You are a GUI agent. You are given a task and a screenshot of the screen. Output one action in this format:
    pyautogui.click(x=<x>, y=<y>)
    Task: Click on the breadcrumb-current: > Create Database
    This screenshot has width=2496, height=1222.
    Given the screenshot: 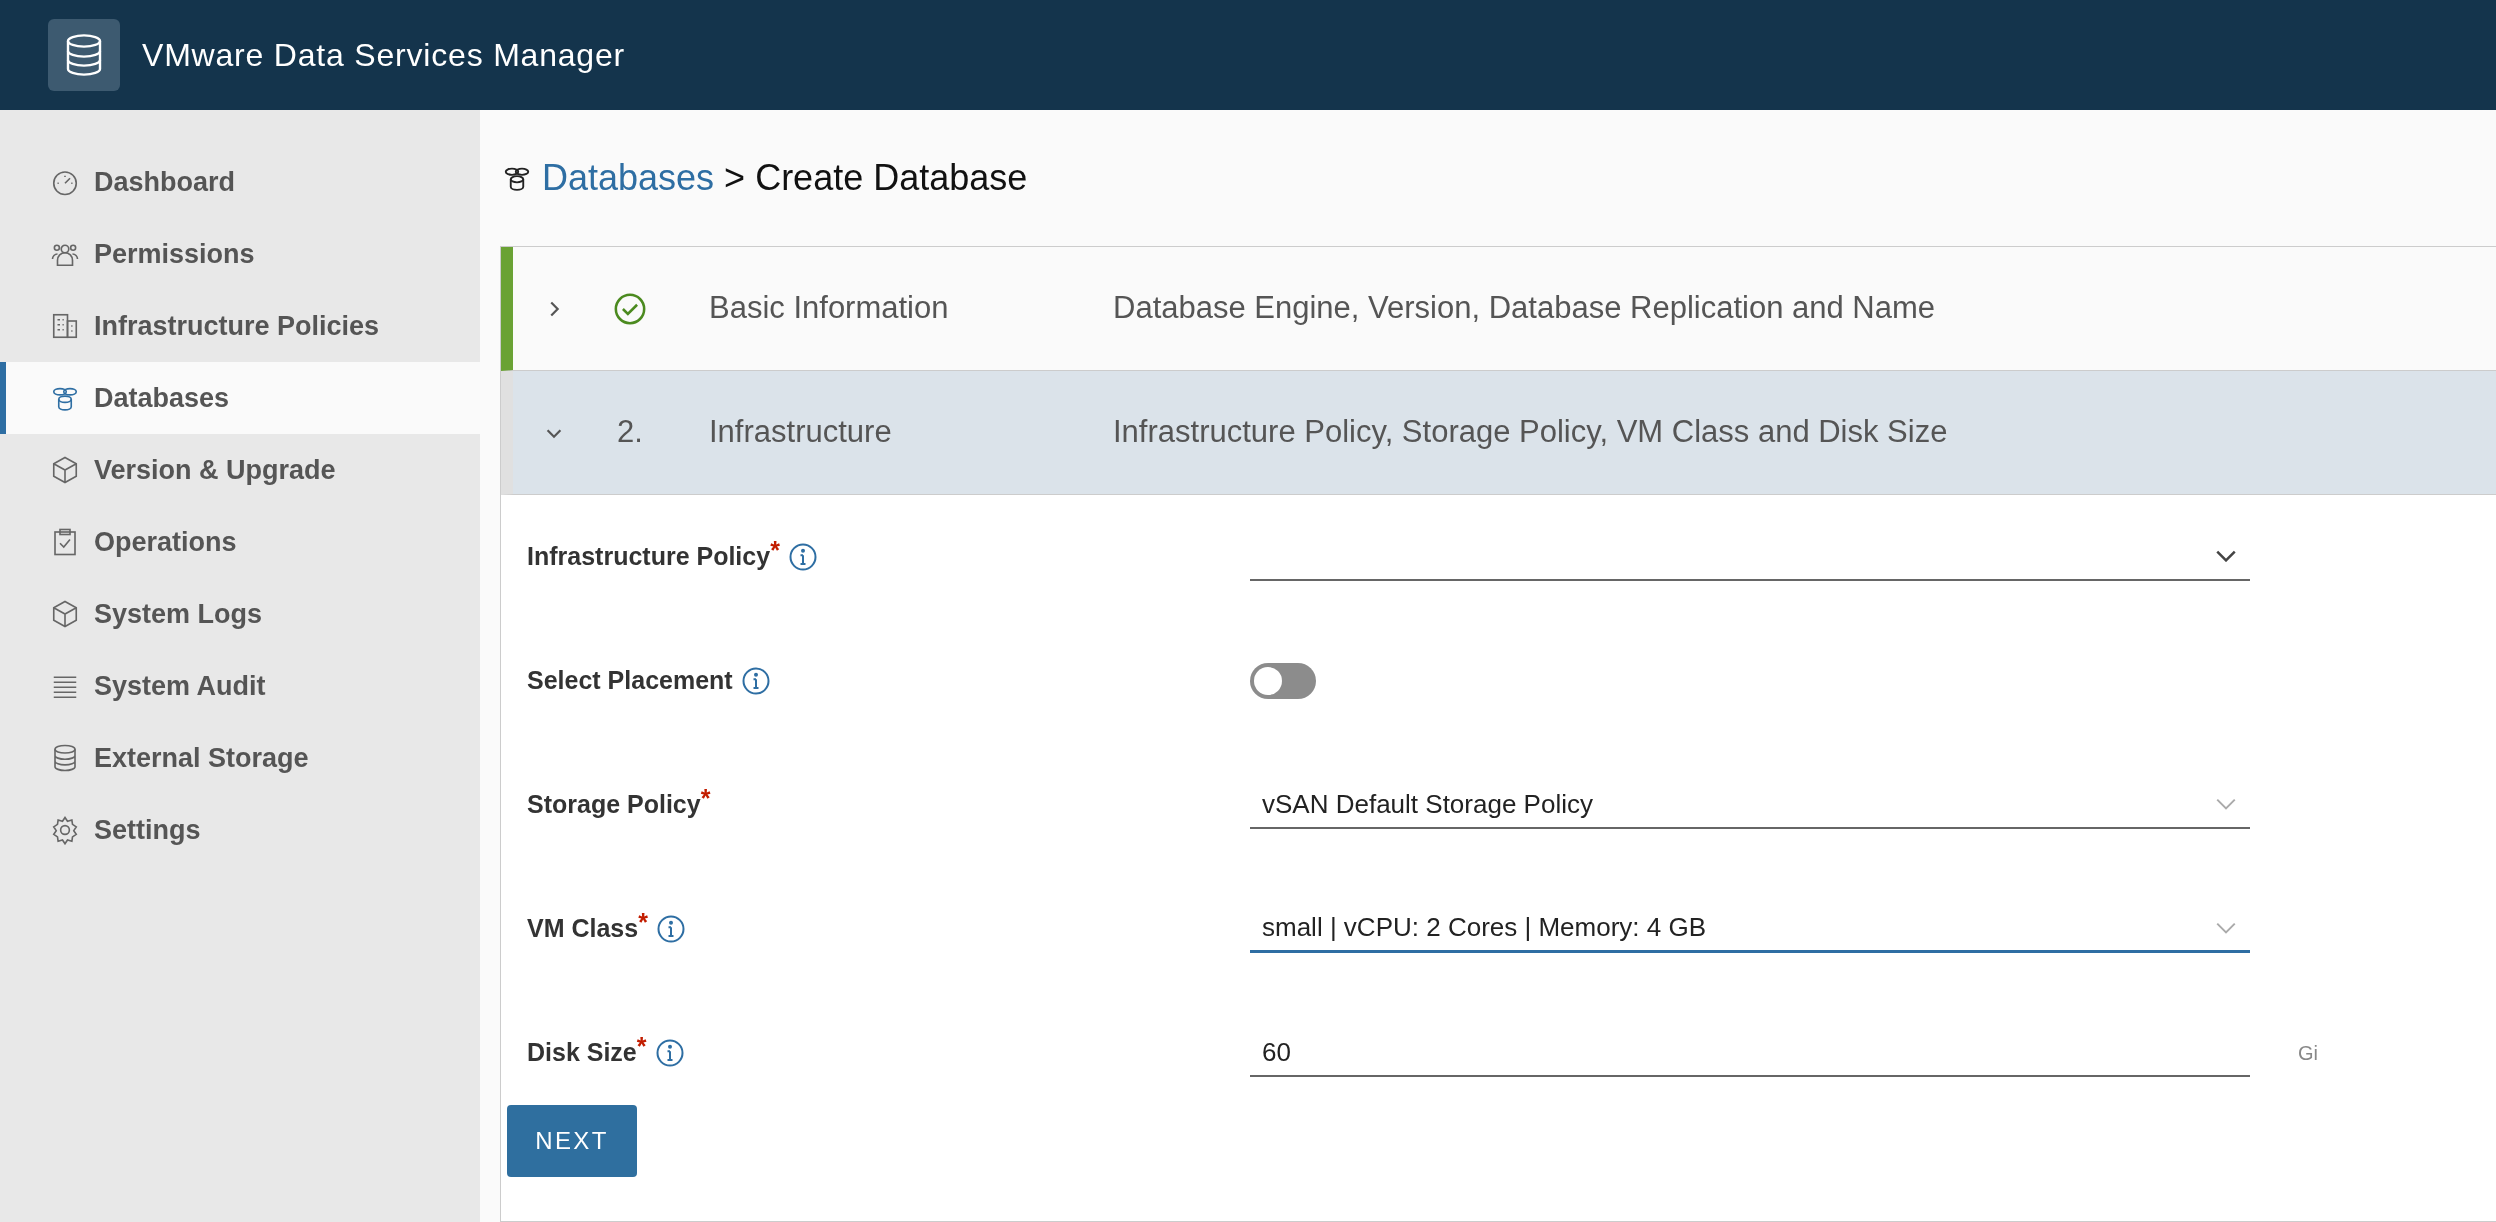 What is the action you would take?
    pyautogui.click(x=876, y=178)
    